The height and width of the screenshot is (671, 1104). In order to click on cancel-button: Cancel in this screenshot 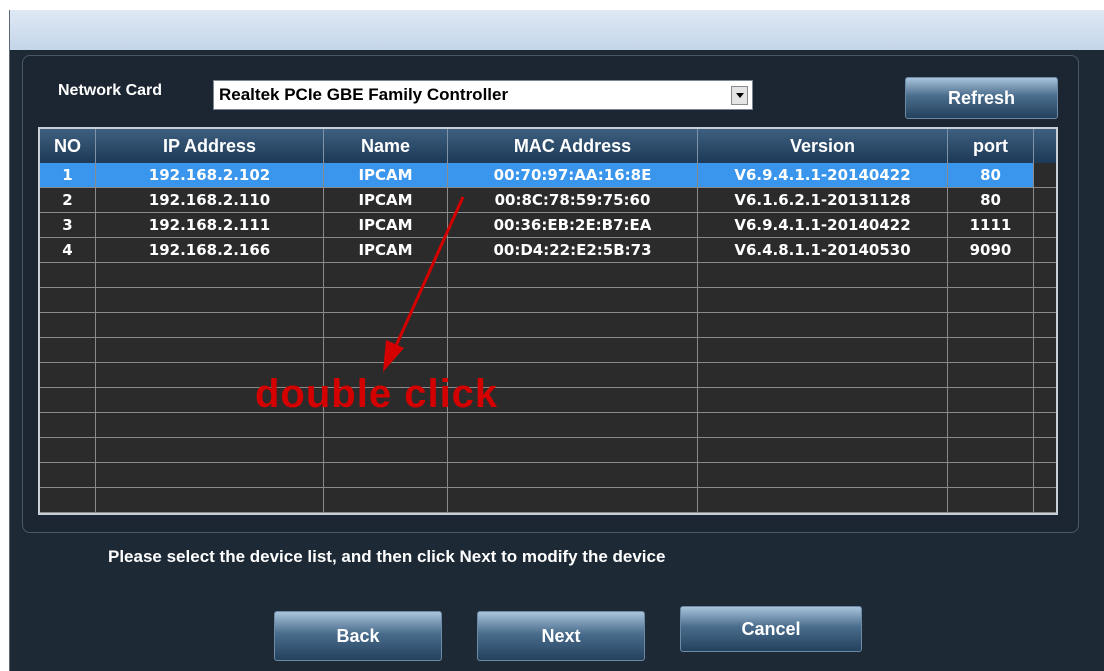, I will do `click(771, 629)`.